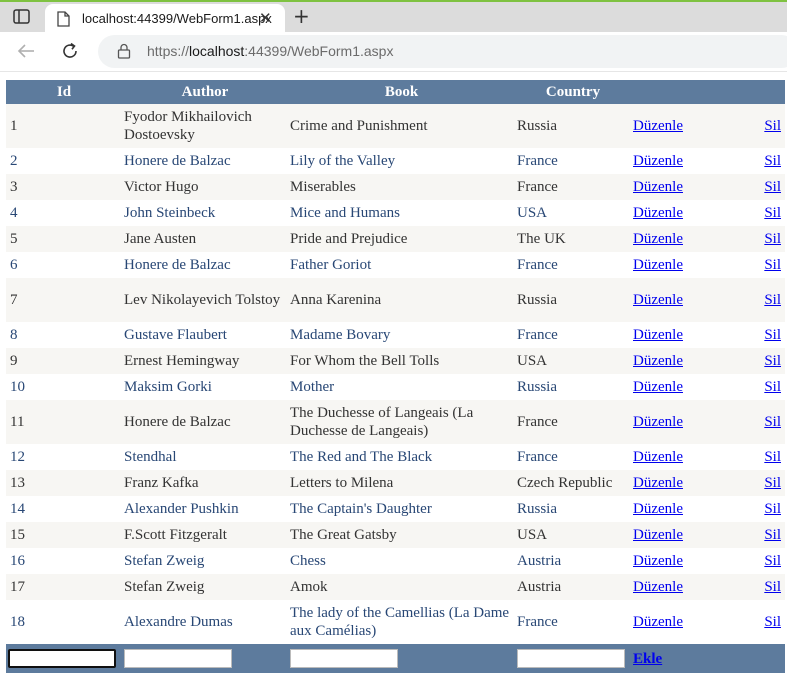 This screenshot has width=787, height=674. Describe the element at coordinates (679, 92) in the screenshot. I see `header-edit` at that location.